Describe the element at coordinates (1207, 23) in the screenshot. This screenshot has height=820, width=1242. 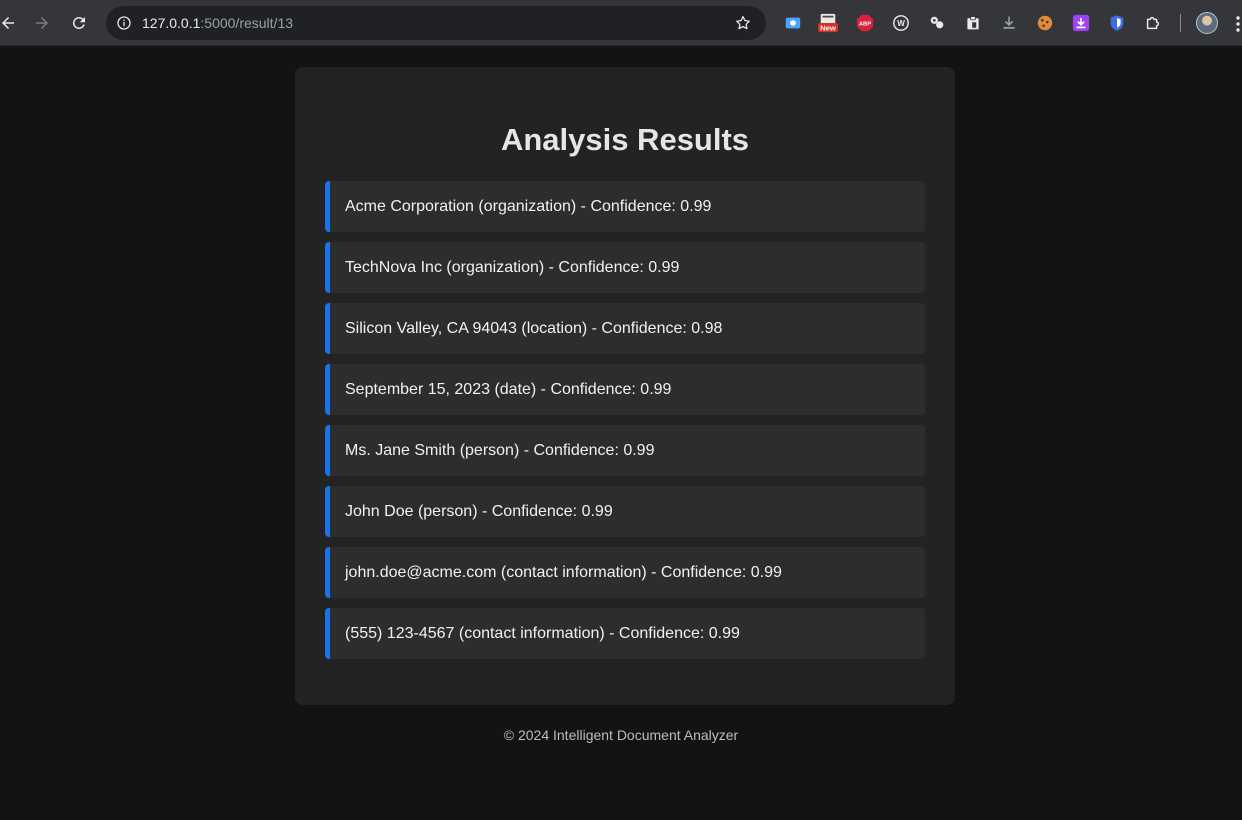
I see `profile-avatar` at that location.